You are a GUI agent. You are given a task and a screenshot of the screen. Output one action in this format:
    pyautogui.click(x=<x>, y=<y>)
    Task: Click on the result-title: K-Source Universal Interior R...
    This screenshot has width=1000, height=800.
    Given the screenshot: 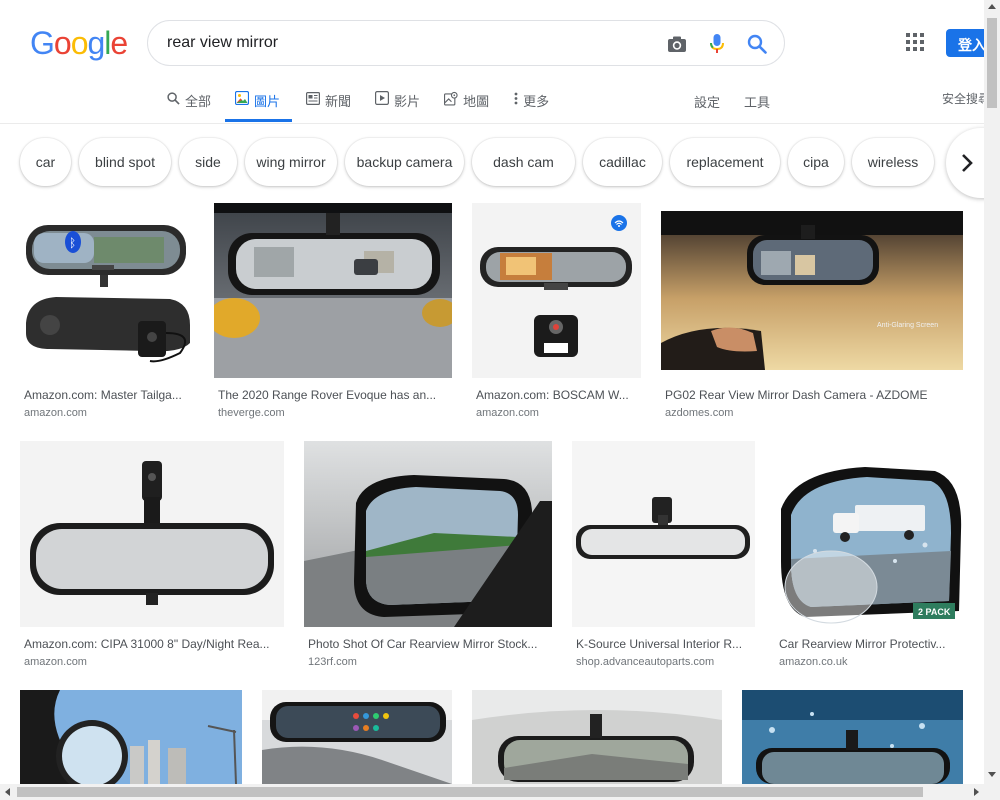 What is the action you would take?
    pyautogui.click(x=664, y=644)
    